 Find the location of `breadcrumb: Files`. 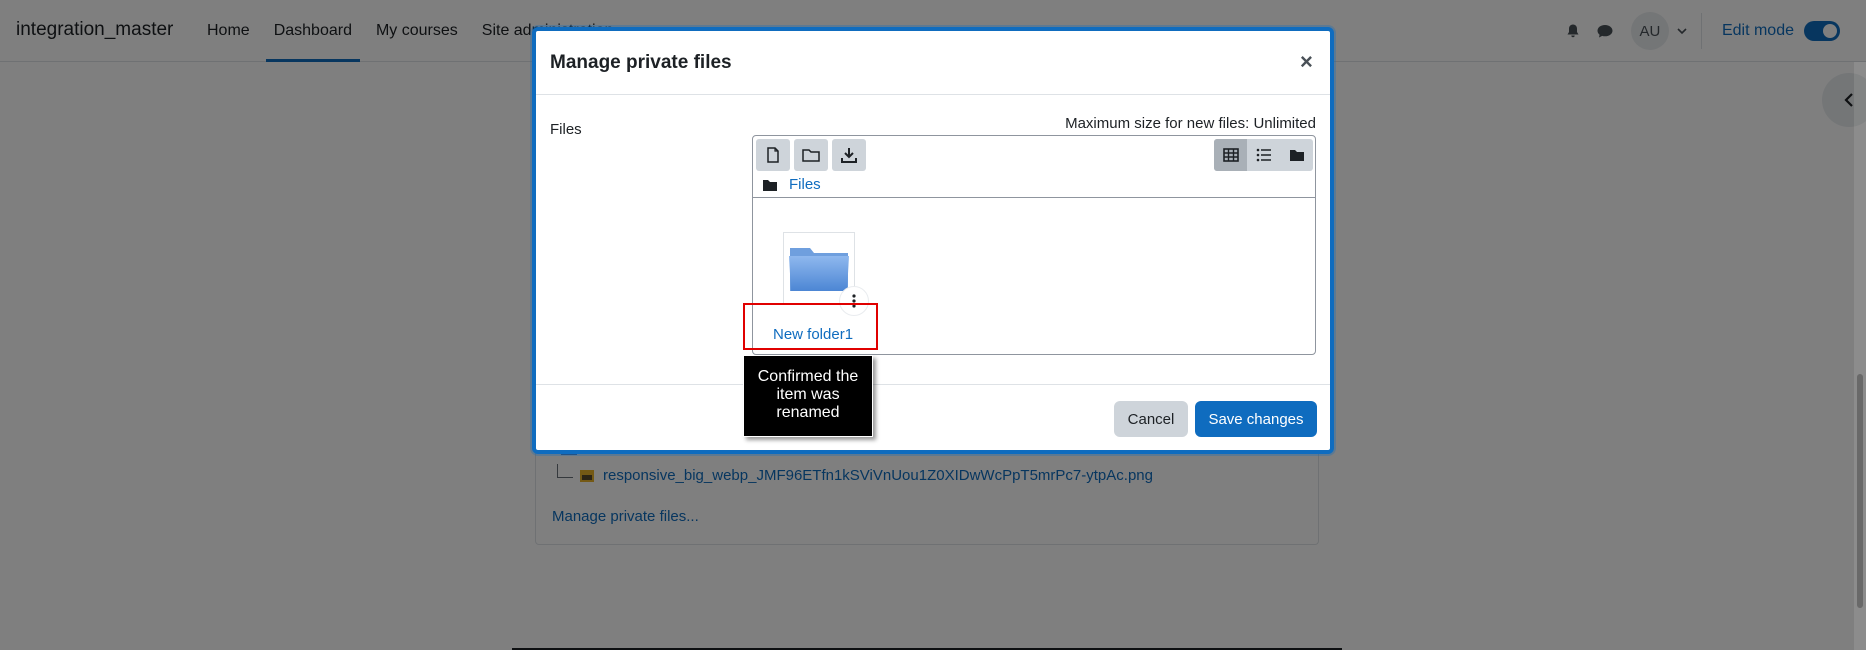

breadcrumb: Files is located at coordinates (792, 184).